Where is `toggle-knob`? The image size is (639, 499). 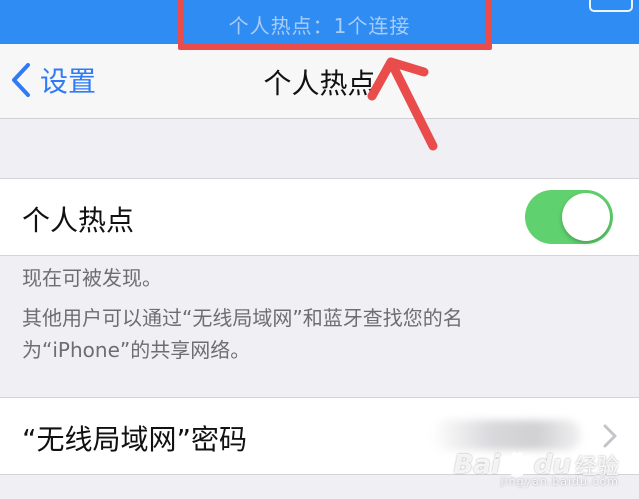
toggle-knob is located at coordinates (586, 217).